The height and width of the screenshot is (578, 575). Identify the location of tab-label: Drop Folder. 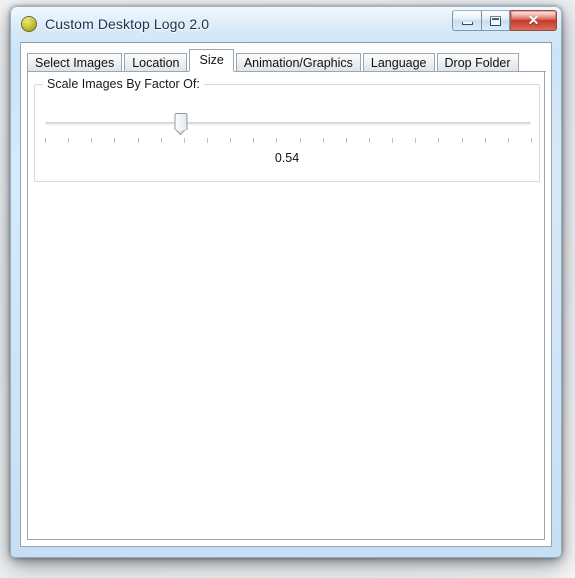
(477, 63).